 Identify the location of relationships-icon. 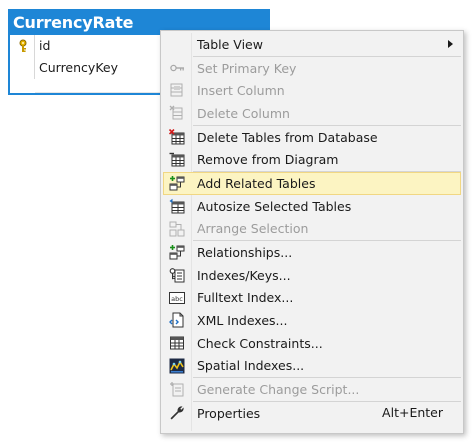
(177, 252).